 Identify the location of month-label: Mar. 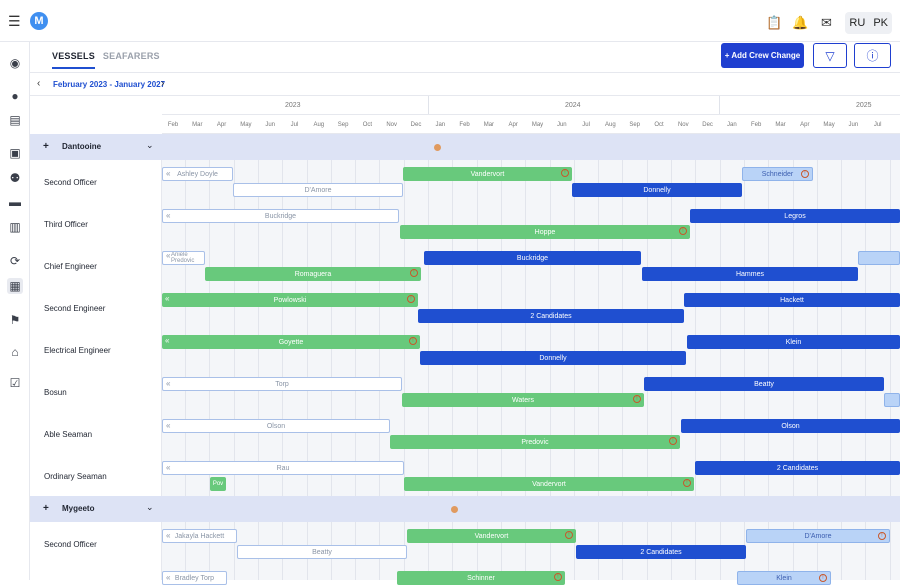
(780, 125).